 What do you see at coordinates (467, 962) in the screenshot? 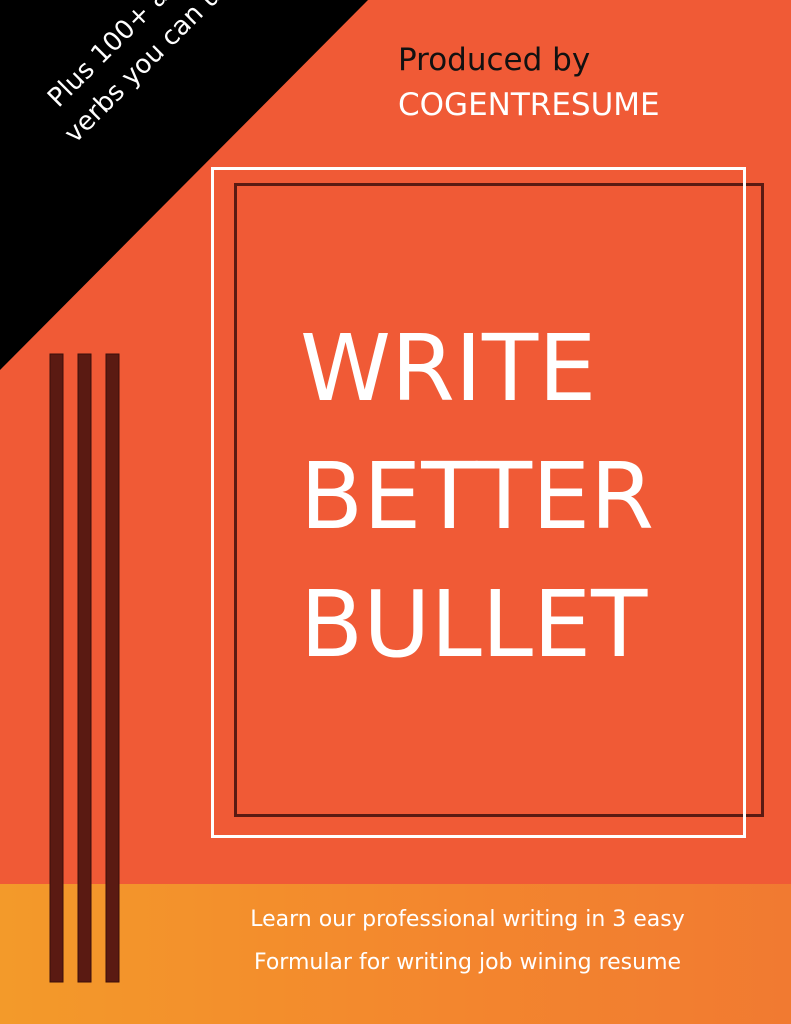
I see `tagline-line-2: Formular for writing job wining resume` at bounding box center [467, 962].